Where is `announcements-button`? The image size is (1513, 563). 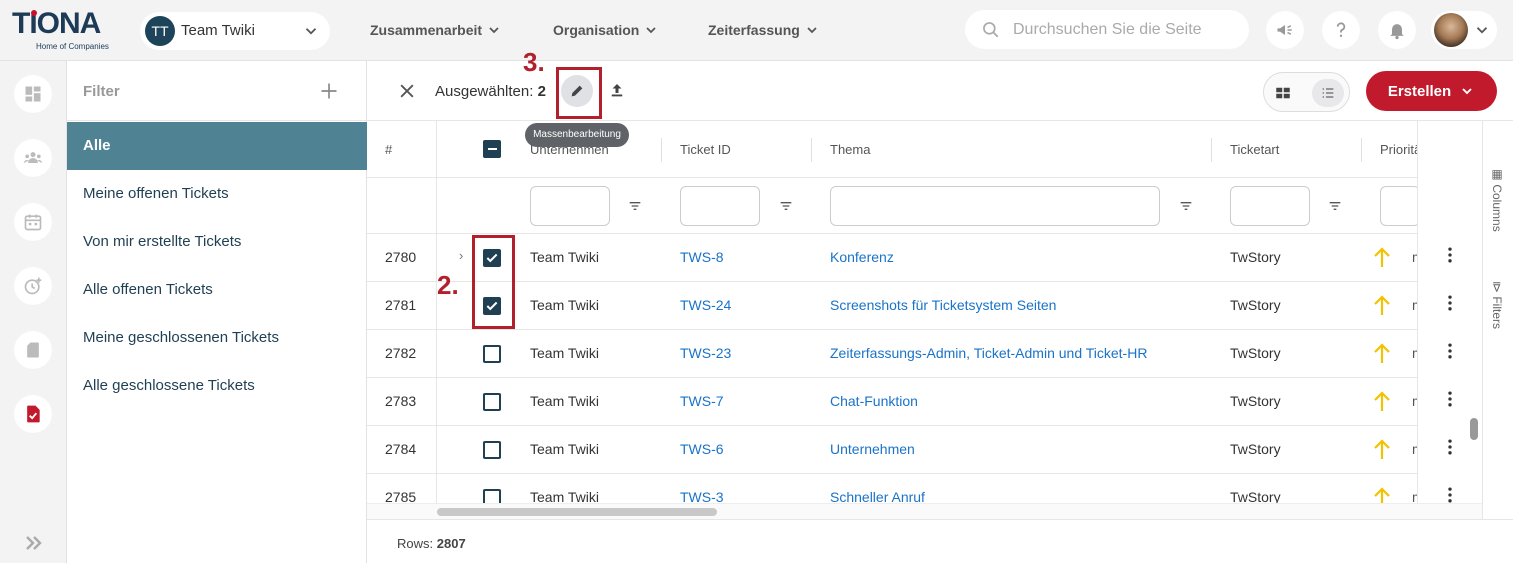 announcements-button is located at coordinates (1285, 30).